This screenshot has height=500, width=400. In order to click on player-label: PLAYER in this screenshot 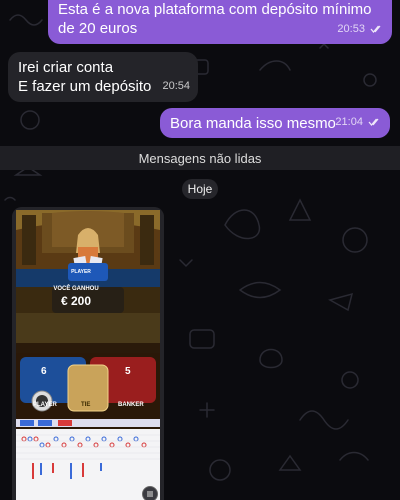, I will do `click(81, 272)`.